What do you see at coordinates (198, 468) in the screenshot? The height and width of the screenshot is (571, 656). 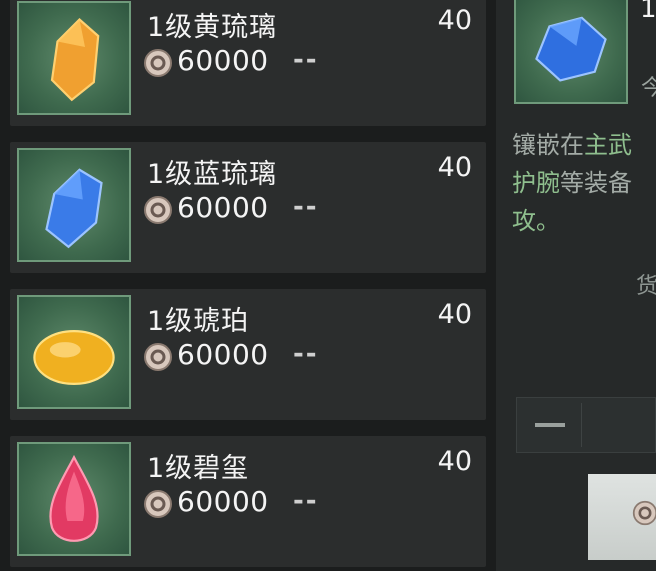 I see `item-name: 1级碧玺` at bounding box center [198, 468].